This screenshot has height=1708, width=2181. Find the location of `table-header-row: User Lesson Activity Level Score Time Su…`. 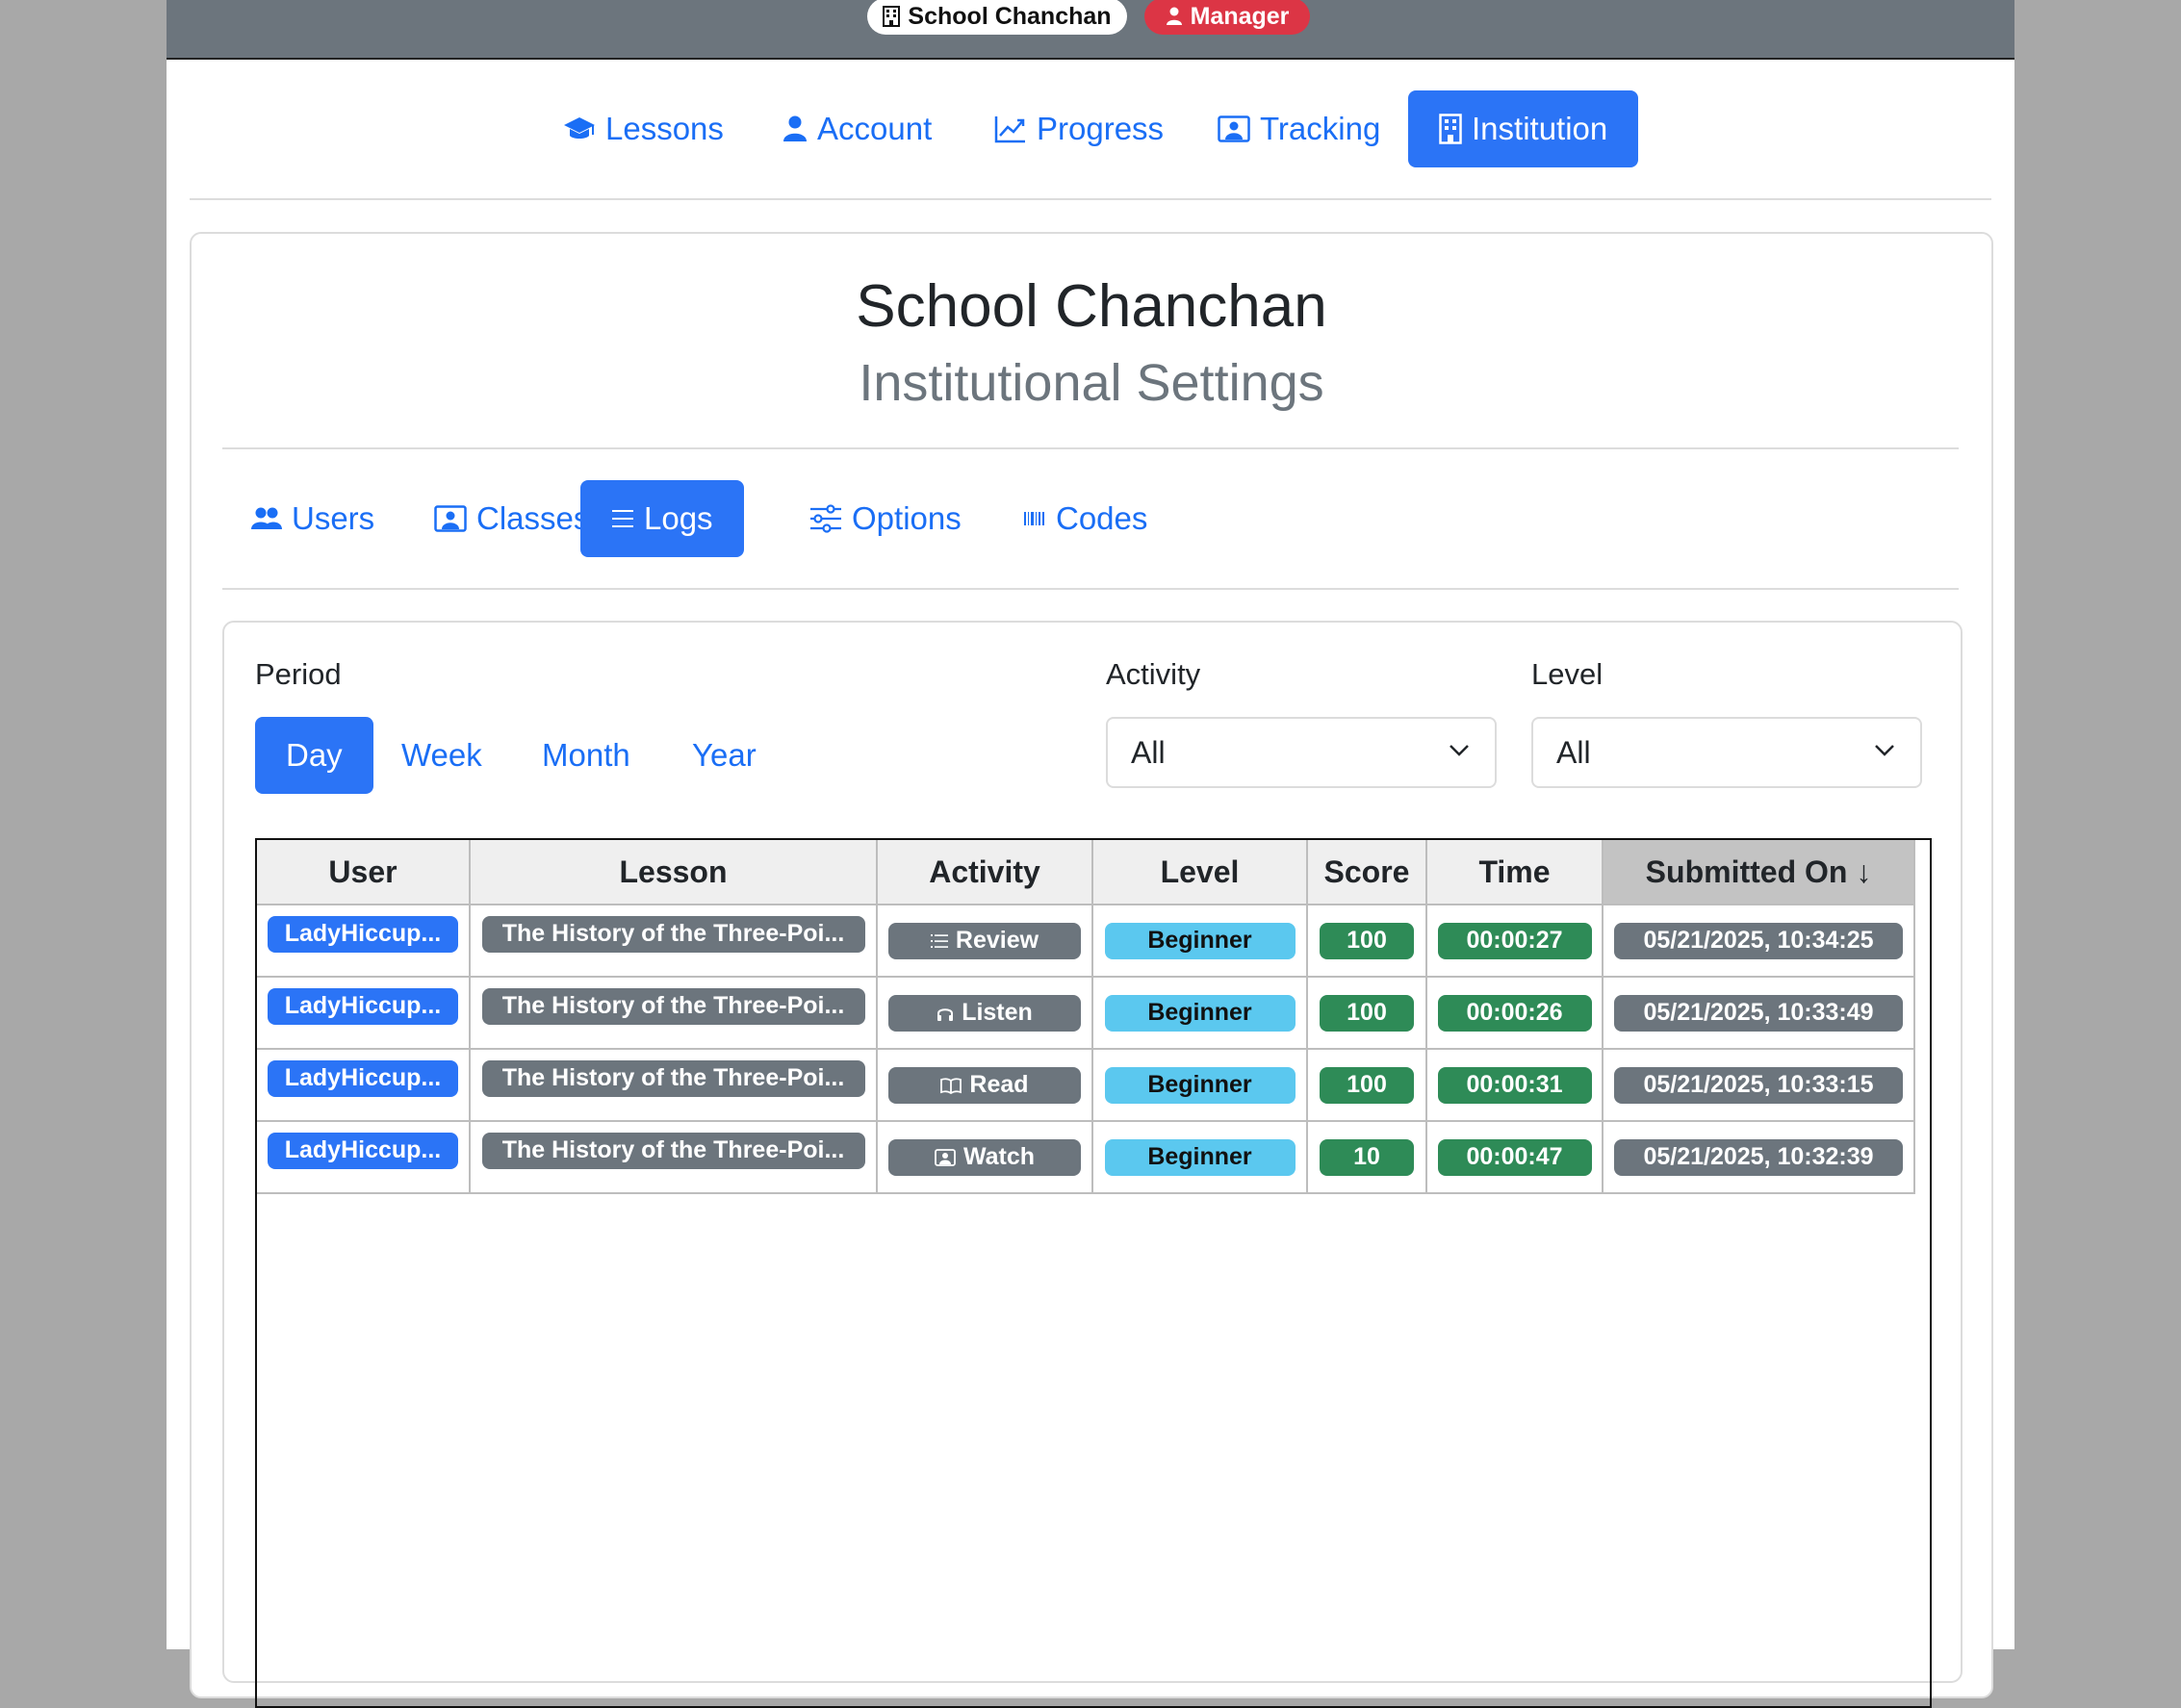

table-header-row: User Lesson Activity Level Score Time Su… is located at coordinates (1086, 872).